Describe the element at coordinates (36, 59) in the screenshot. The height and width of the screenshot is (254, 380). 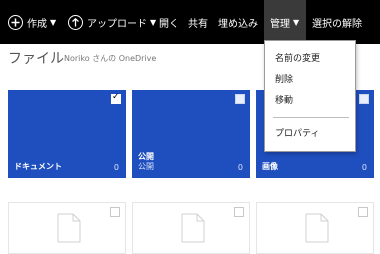
I see `page-title: ファイル` at that location.